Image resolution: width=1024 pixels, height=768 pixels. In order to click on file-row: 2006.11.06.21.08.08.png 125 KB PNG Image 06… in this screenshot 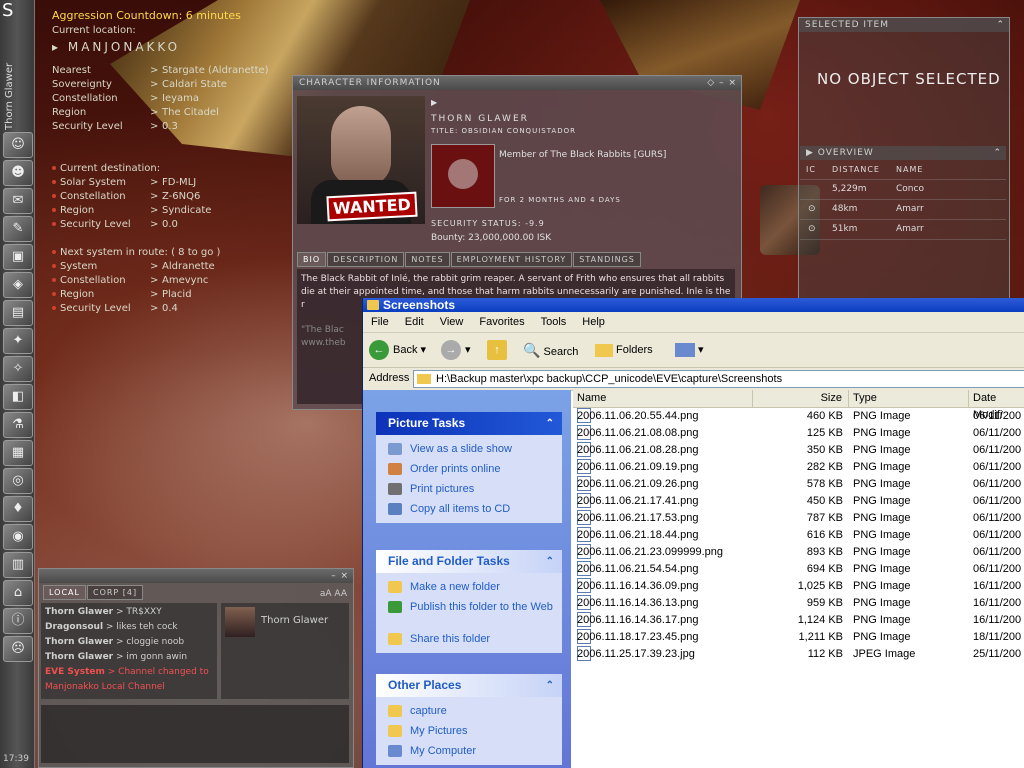, I will do `click(798, 433)`.